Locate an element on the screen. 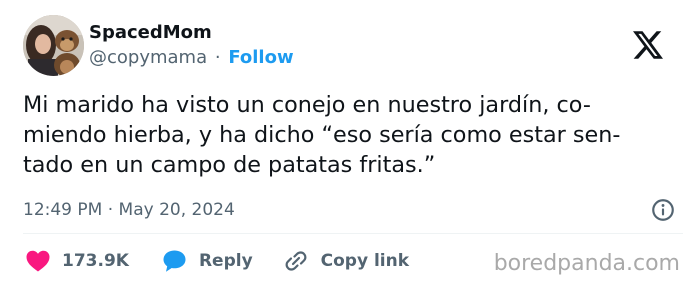 The height and width of the screenshot is (287, 700). avatar-photo-icon is located at coordinates (53, 45).